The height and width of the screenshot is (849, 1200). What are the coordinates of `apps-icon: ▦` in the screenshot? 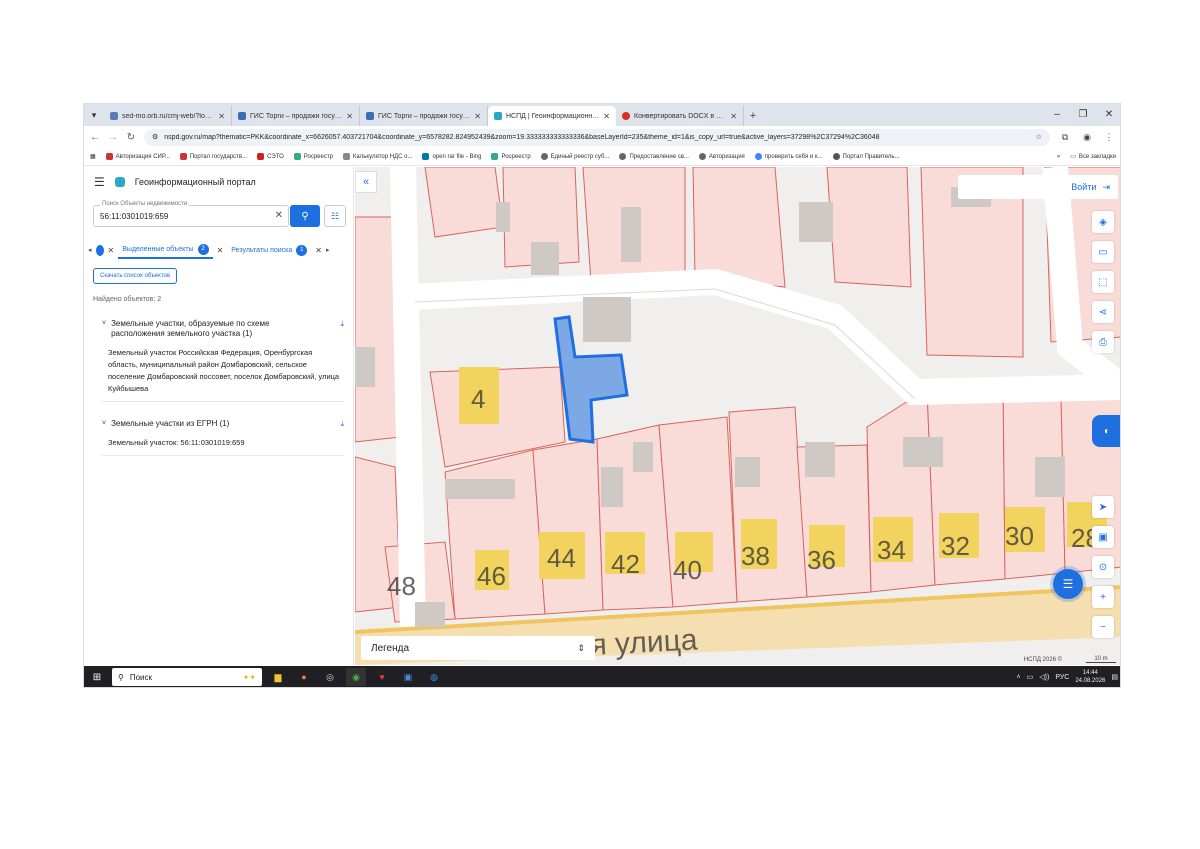 It's located at (93, 156).